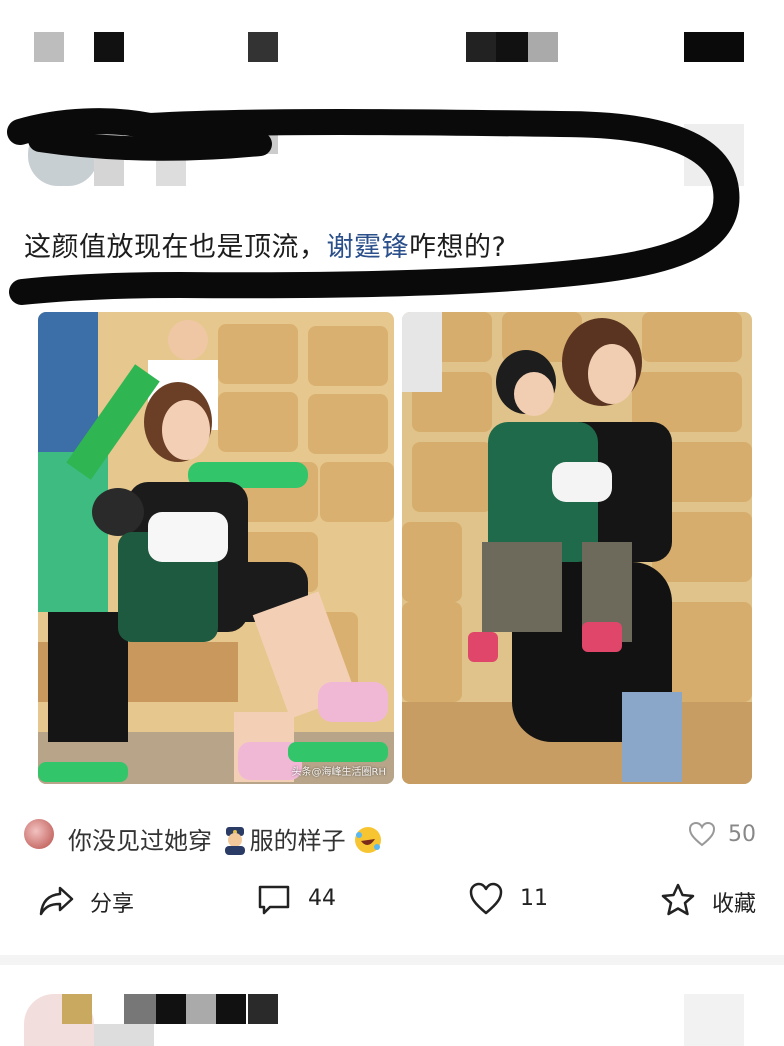 This screenshot has width=784, height=1046. What do you see at coordinates (297, 841) in the screenshot?
I see `comment-text-part2: 服的样子` at bounding box center [297, 841].